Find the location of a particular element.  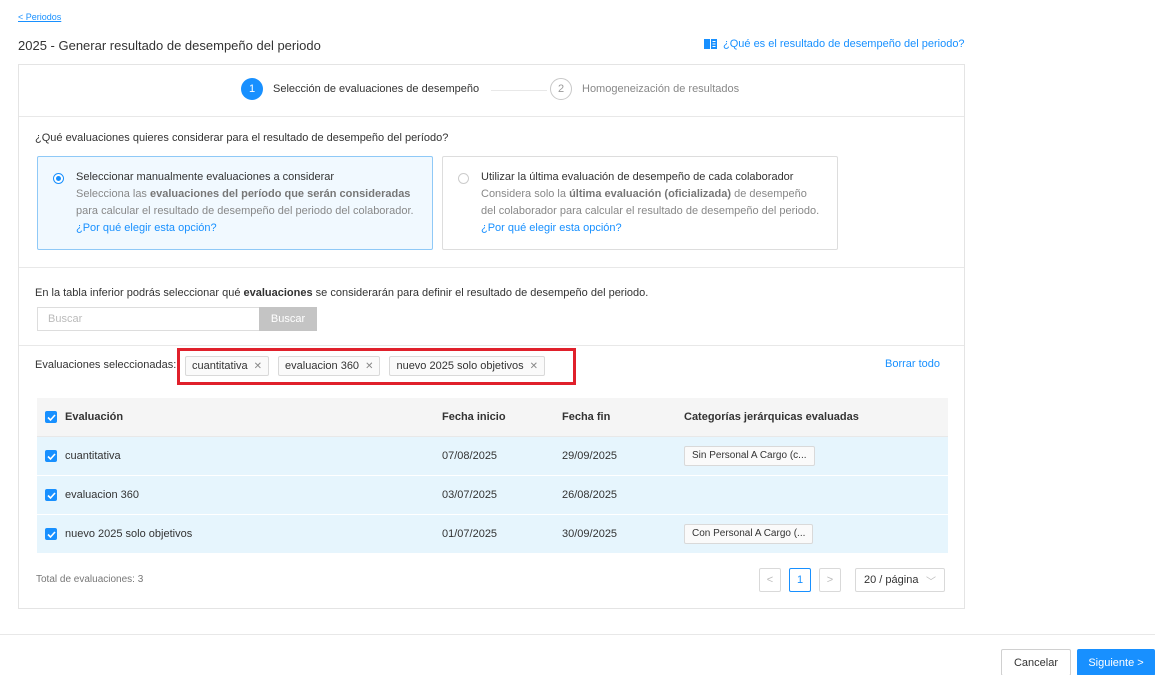

option-manual-why-link: ¿Por qué elegir esta opción? is located at coordinates (247, 228).